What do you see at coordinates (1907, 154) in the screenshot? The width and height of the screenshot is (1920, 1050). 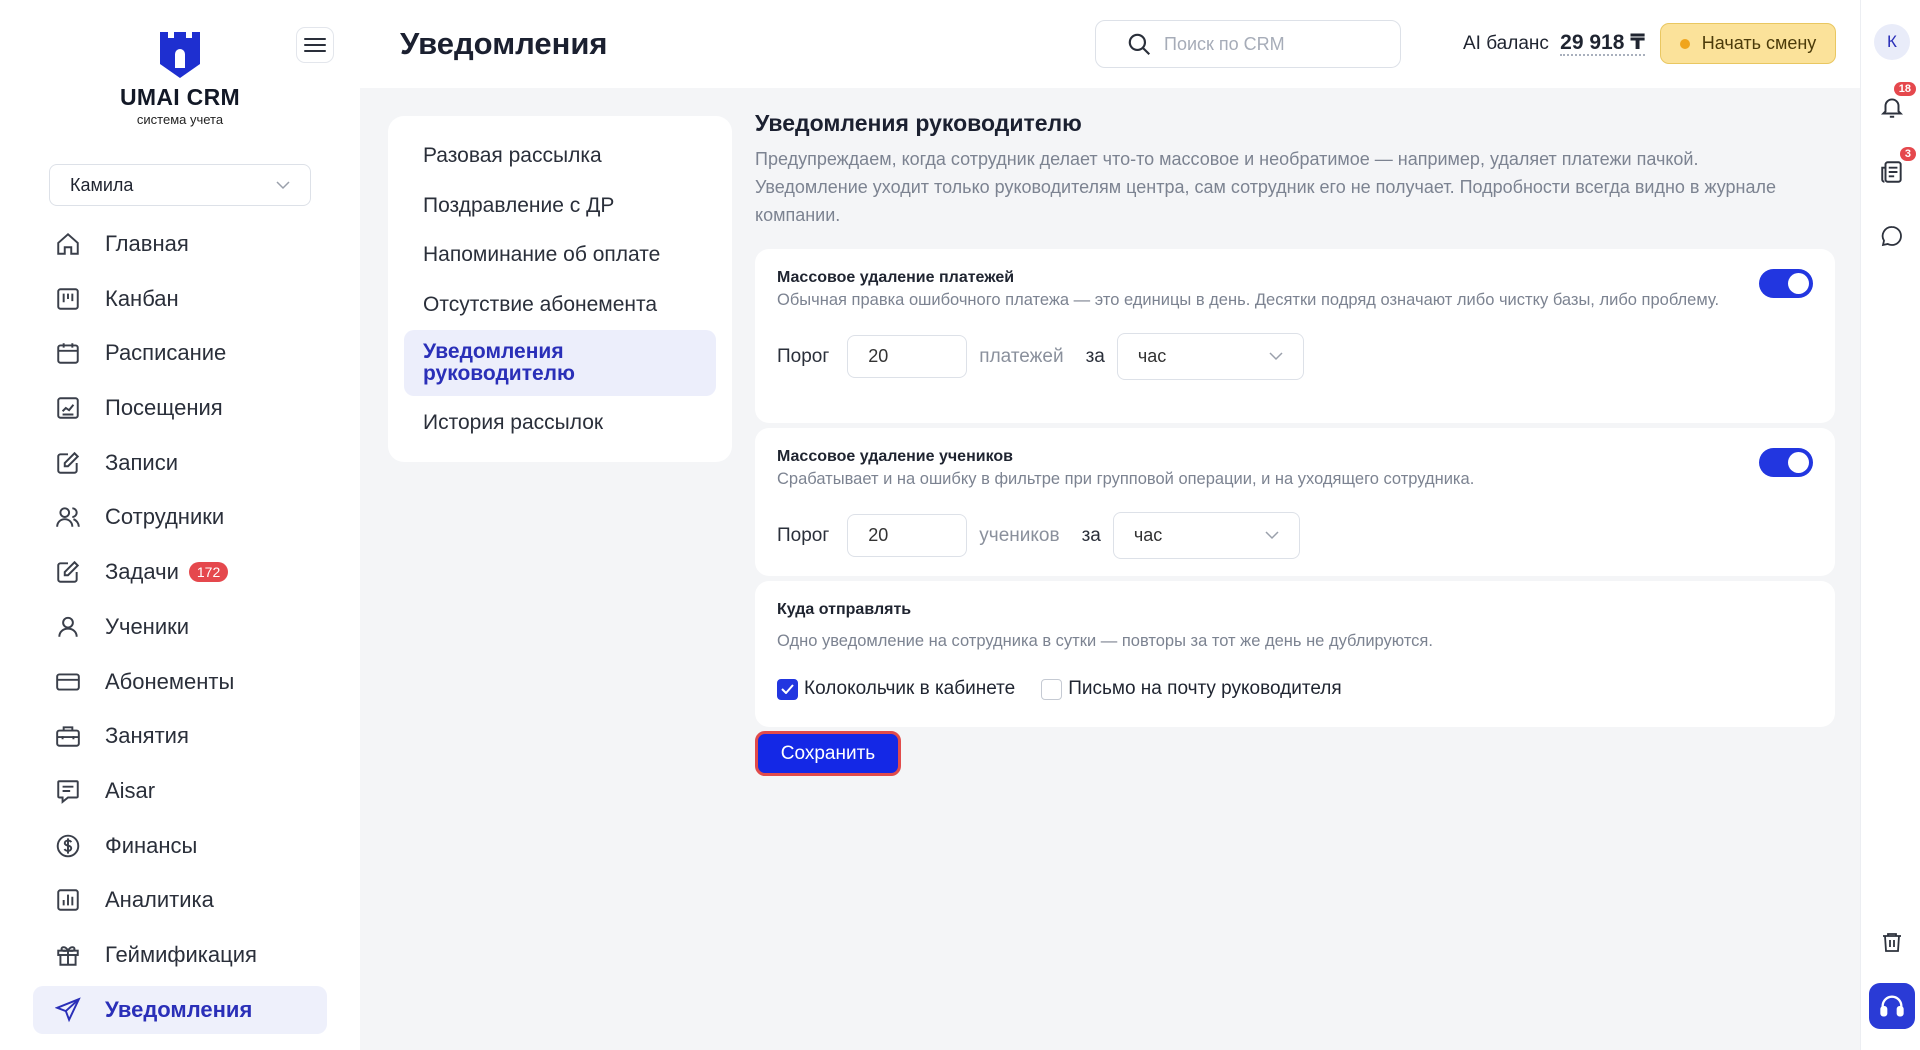 I see `news-badge: 3` at bounding box center [1907, 154].